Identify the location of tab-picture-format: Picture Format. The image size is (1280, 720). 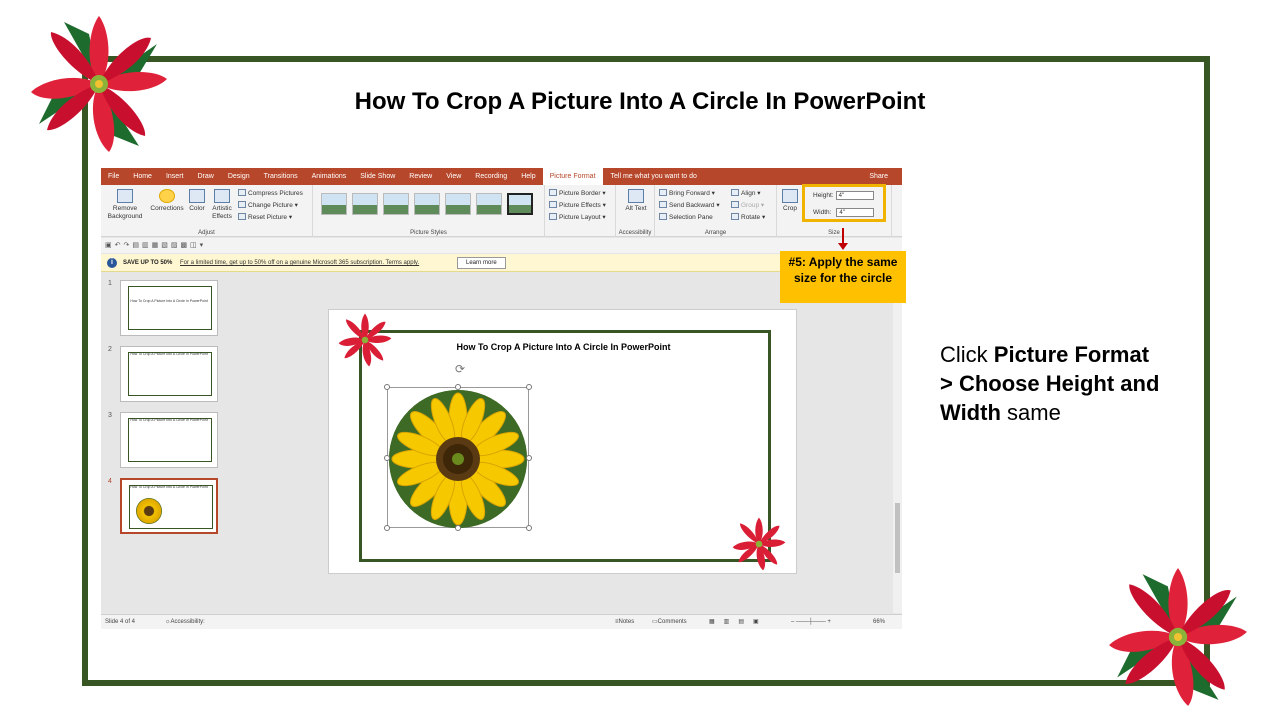
(572, 176).